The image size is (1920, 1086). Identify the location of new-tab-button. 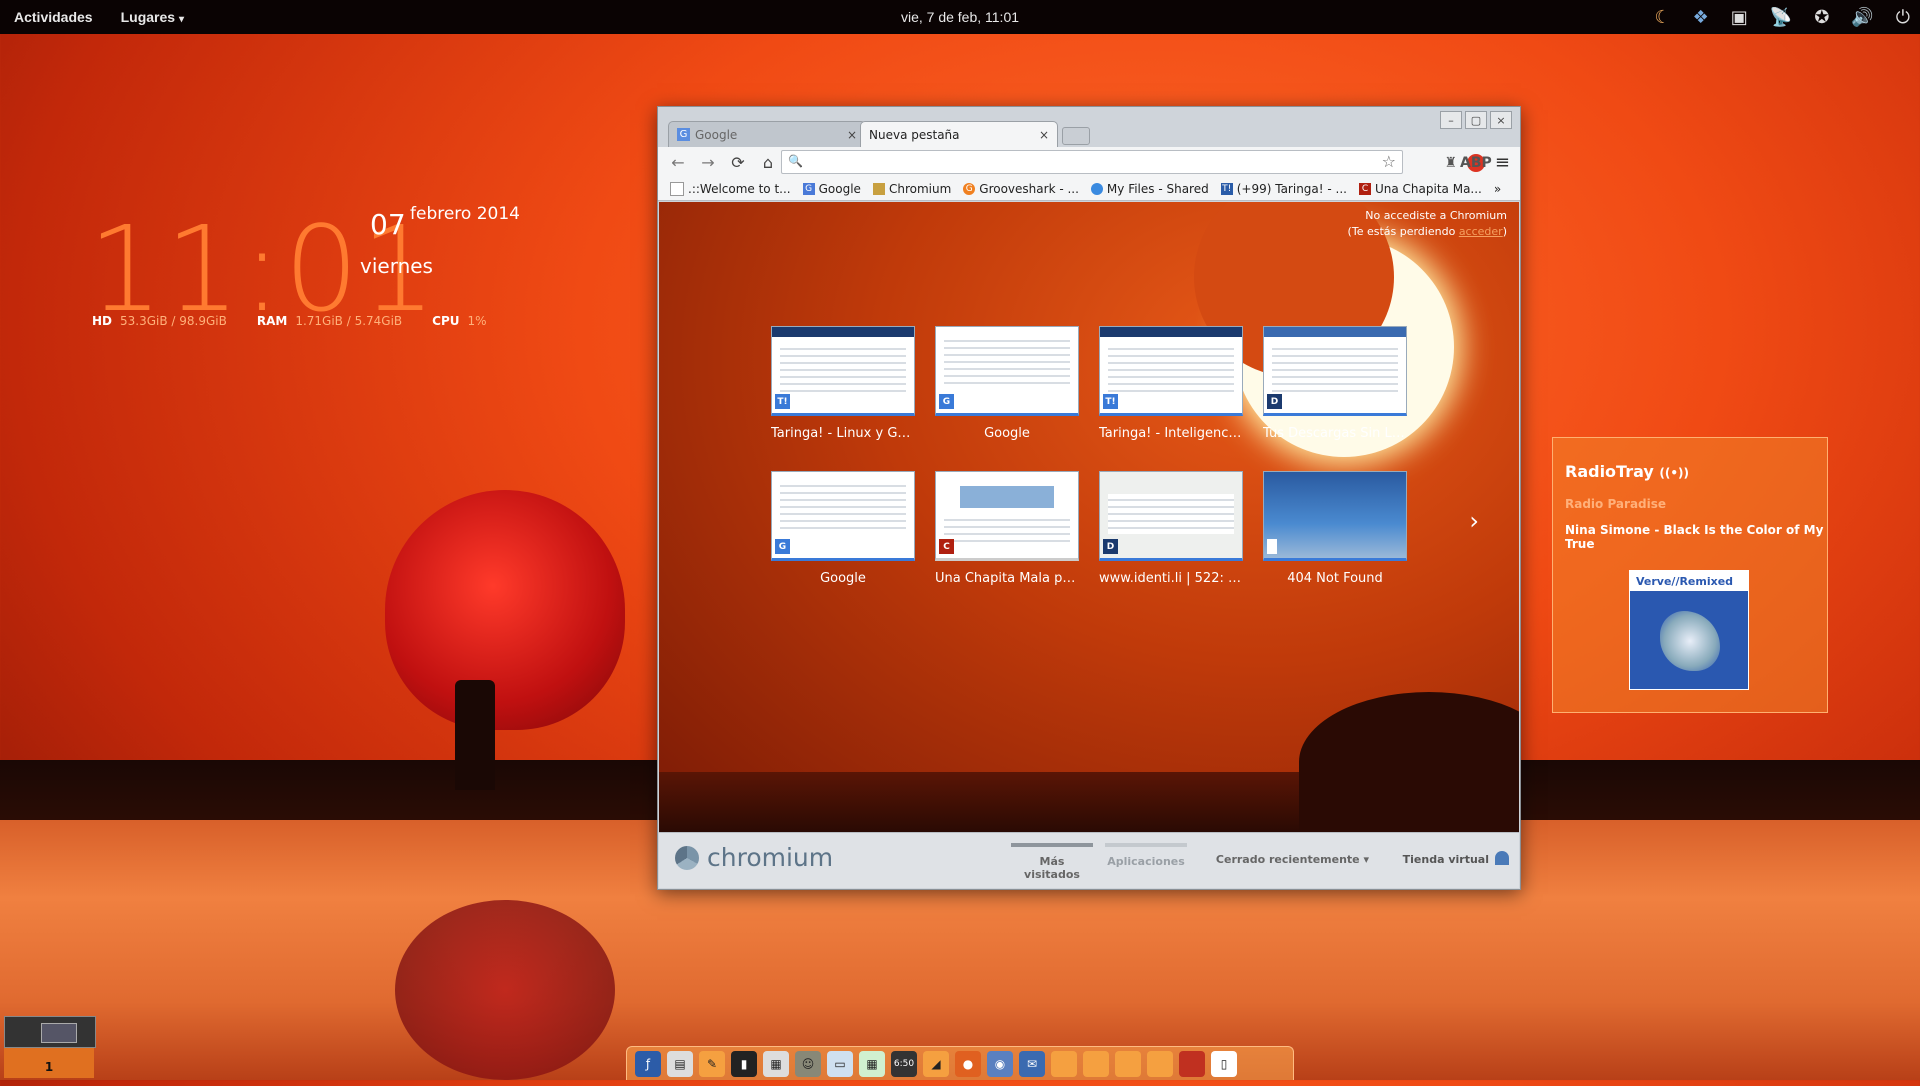
(1076, 136).